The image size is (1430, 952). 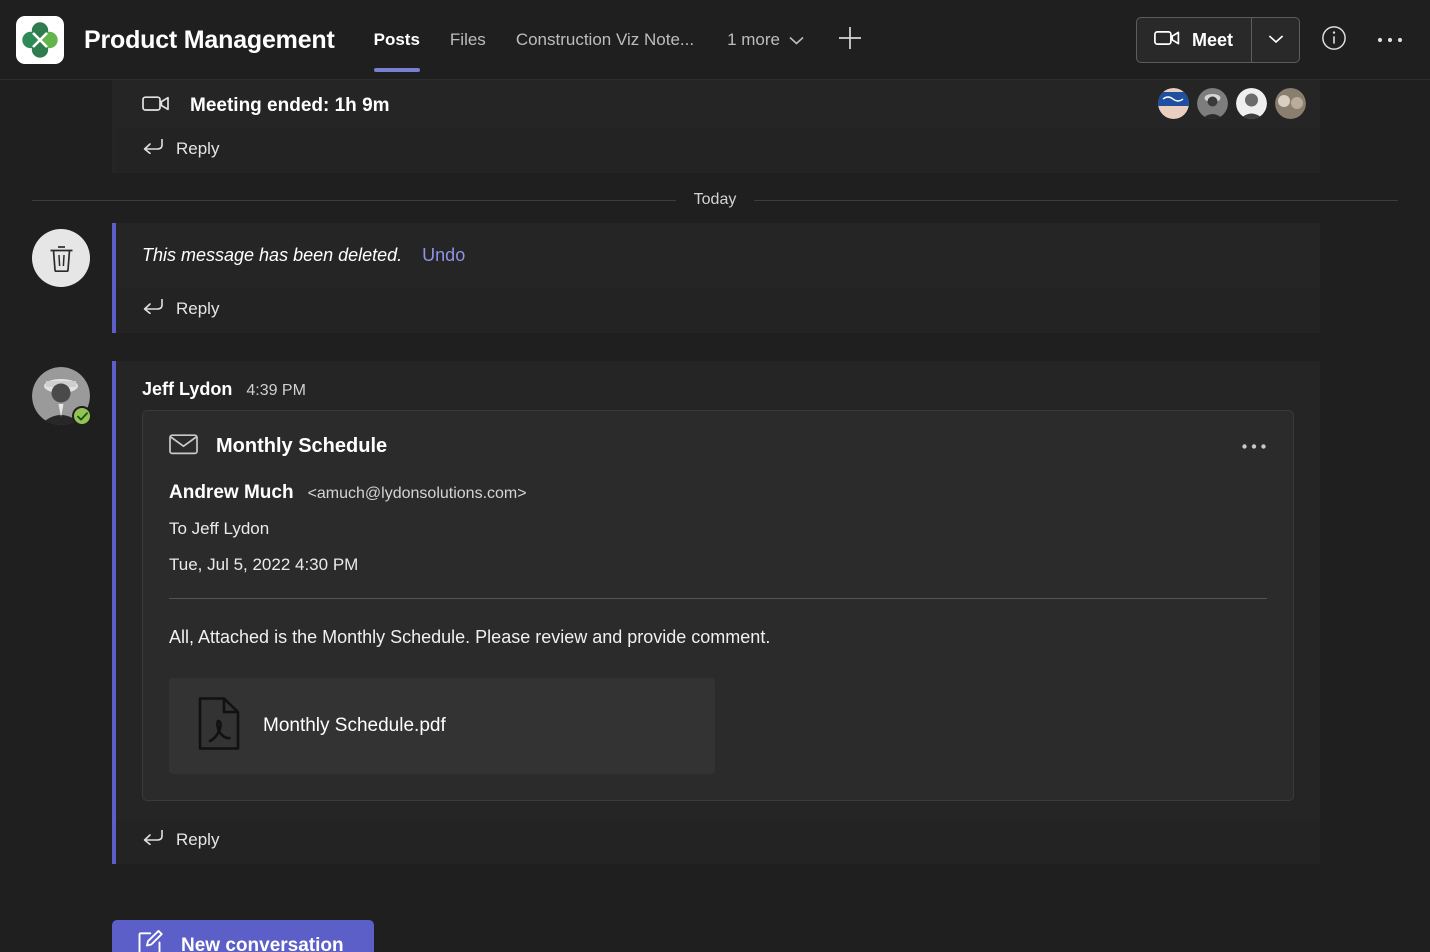 What do you see at coordinates (72, 83) in the screenshot?
I see `meeting-message-gutter` at bounding box center [72, 83].